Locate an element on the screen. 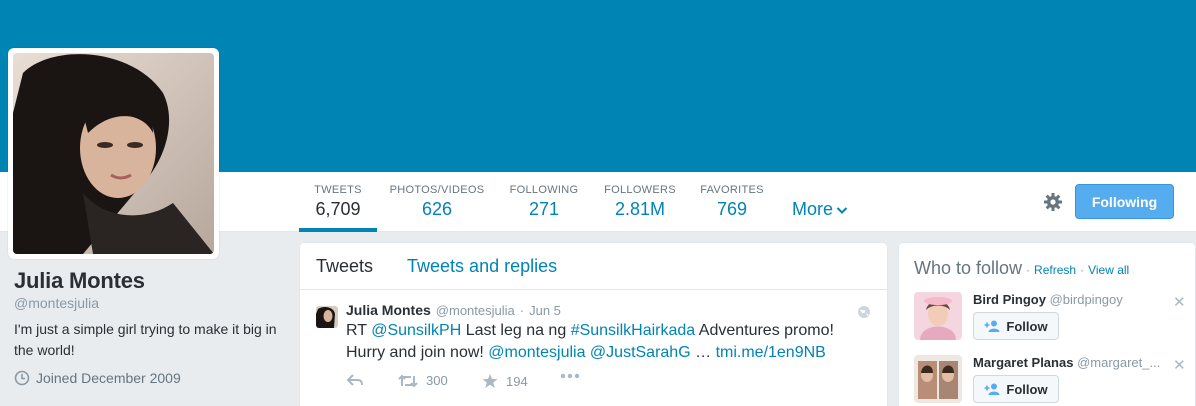  stat-label: TWEETS is located at coordinates (338, 190).